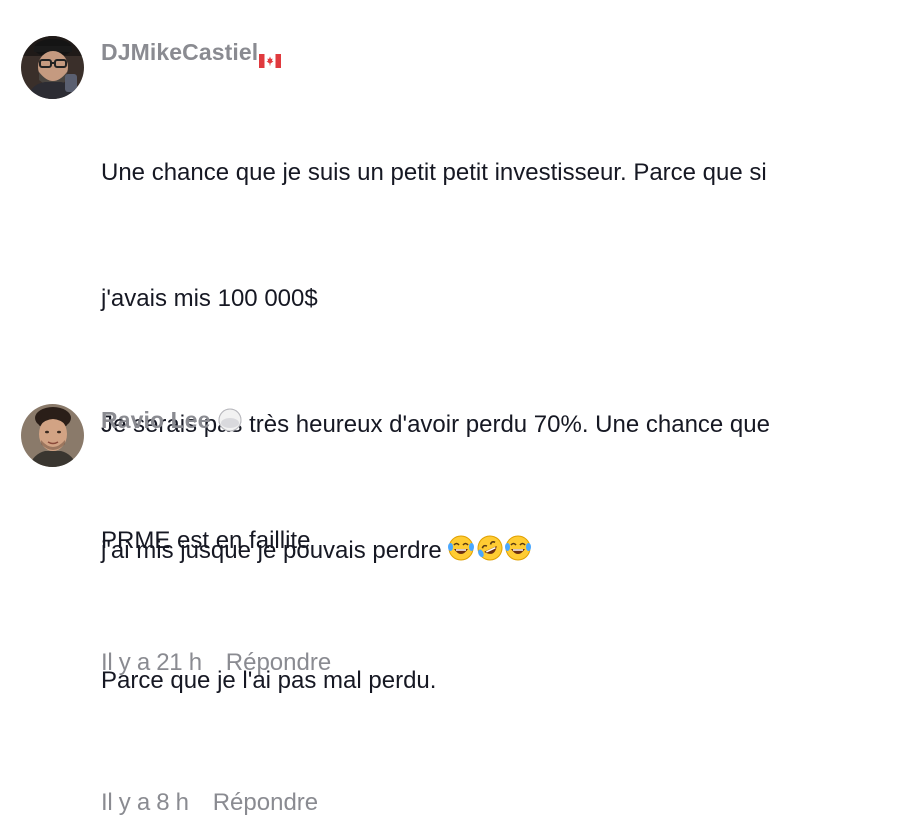 This screenshot has width=924, height=820. Describe the element at coordinates (206, 540) in the screenshot. I see `comment-line: PRME est en faillite` at that location.